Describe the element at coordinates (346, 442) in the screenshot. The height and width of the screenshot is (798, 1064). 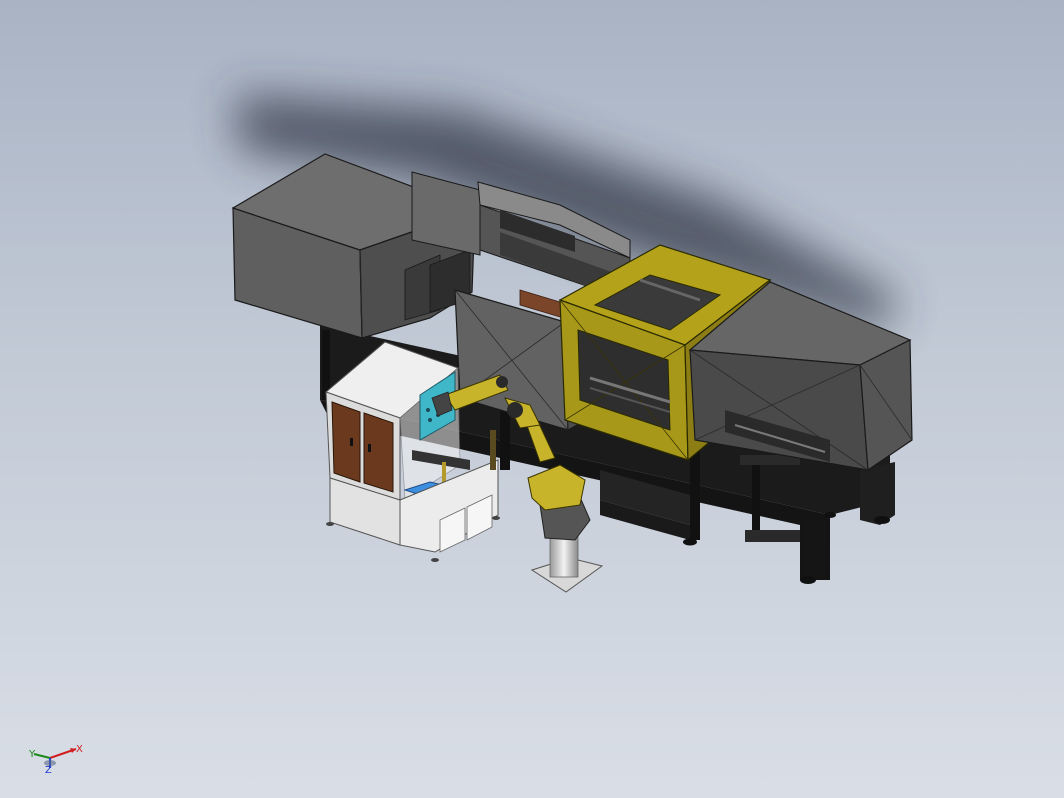
I see `cabinet-upper-door-left` at that location.